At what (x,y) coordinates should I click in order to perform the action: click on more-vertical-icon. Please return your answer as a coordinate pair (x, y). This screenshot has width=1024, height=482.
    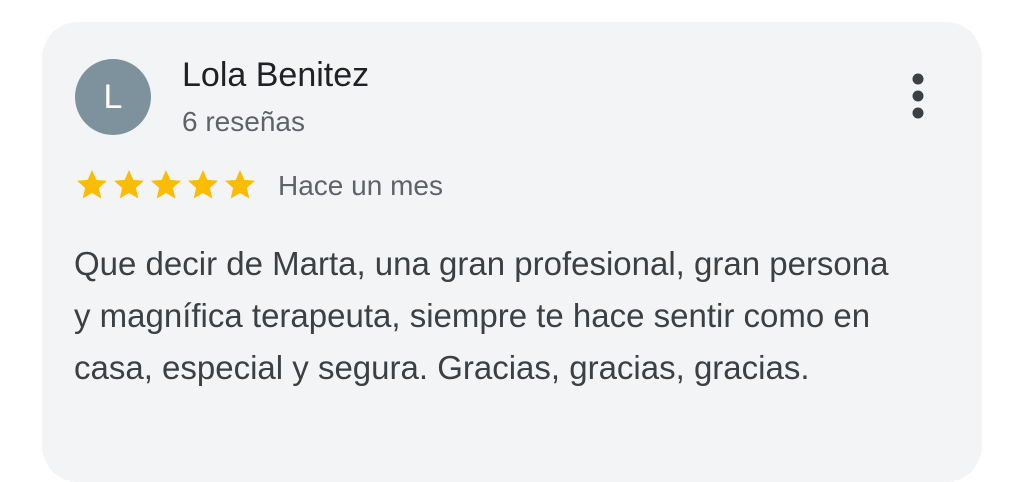
    Looking at the image, I should click on (918, 96).